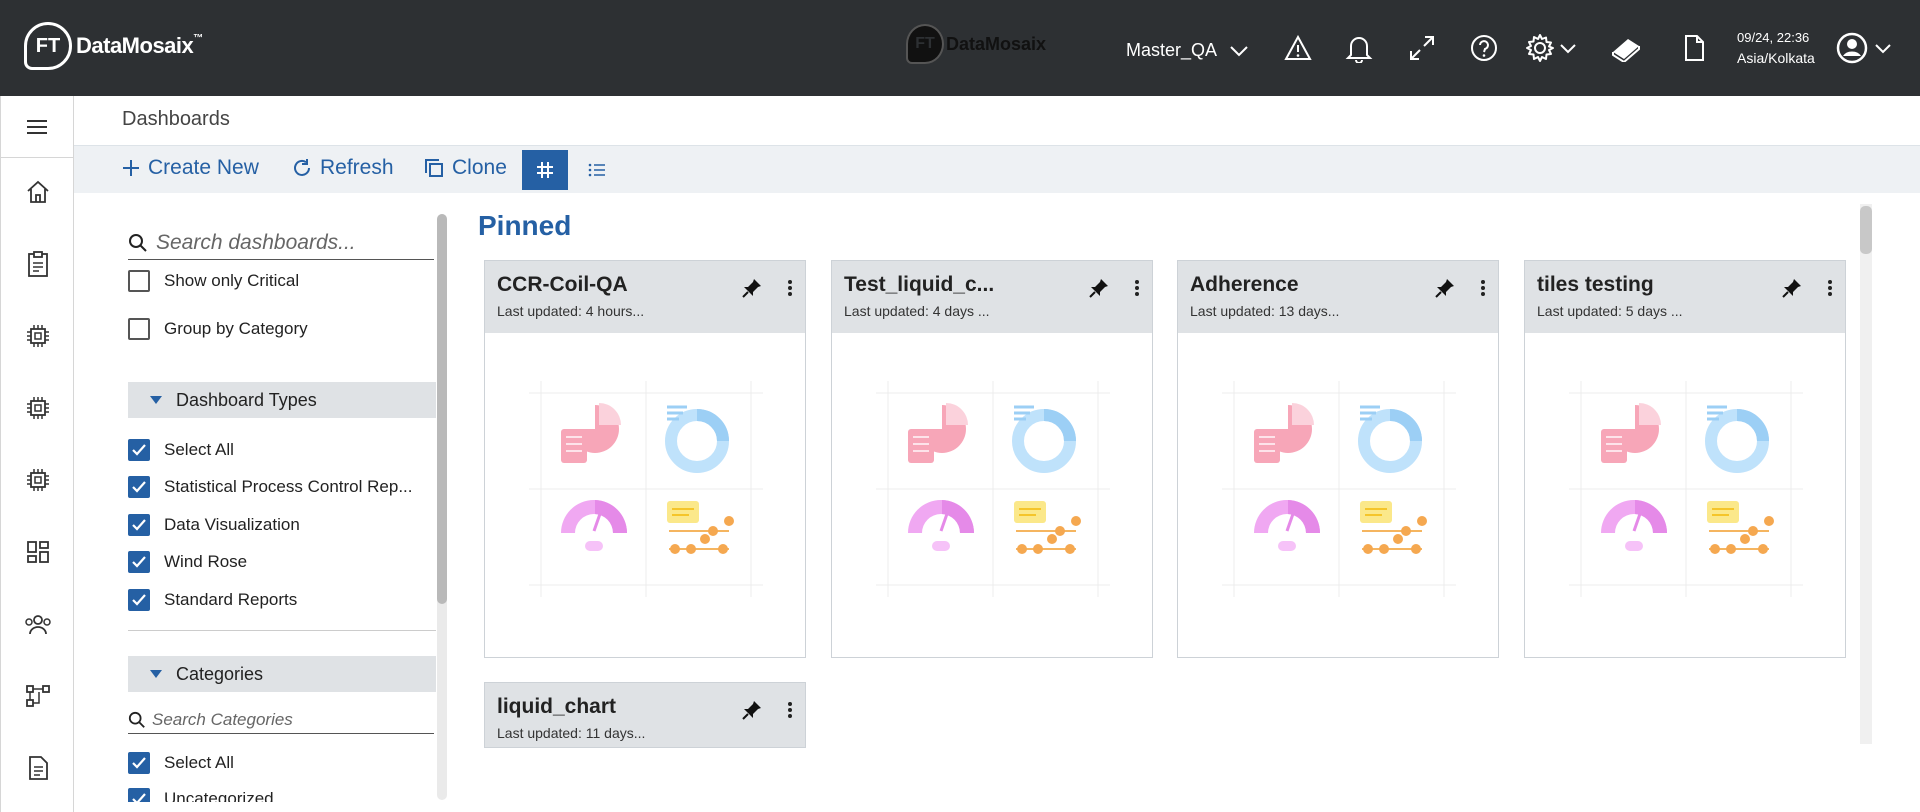  Describe the element at coordinates (282, 630) in the screenshot. I see `divider` at that location.